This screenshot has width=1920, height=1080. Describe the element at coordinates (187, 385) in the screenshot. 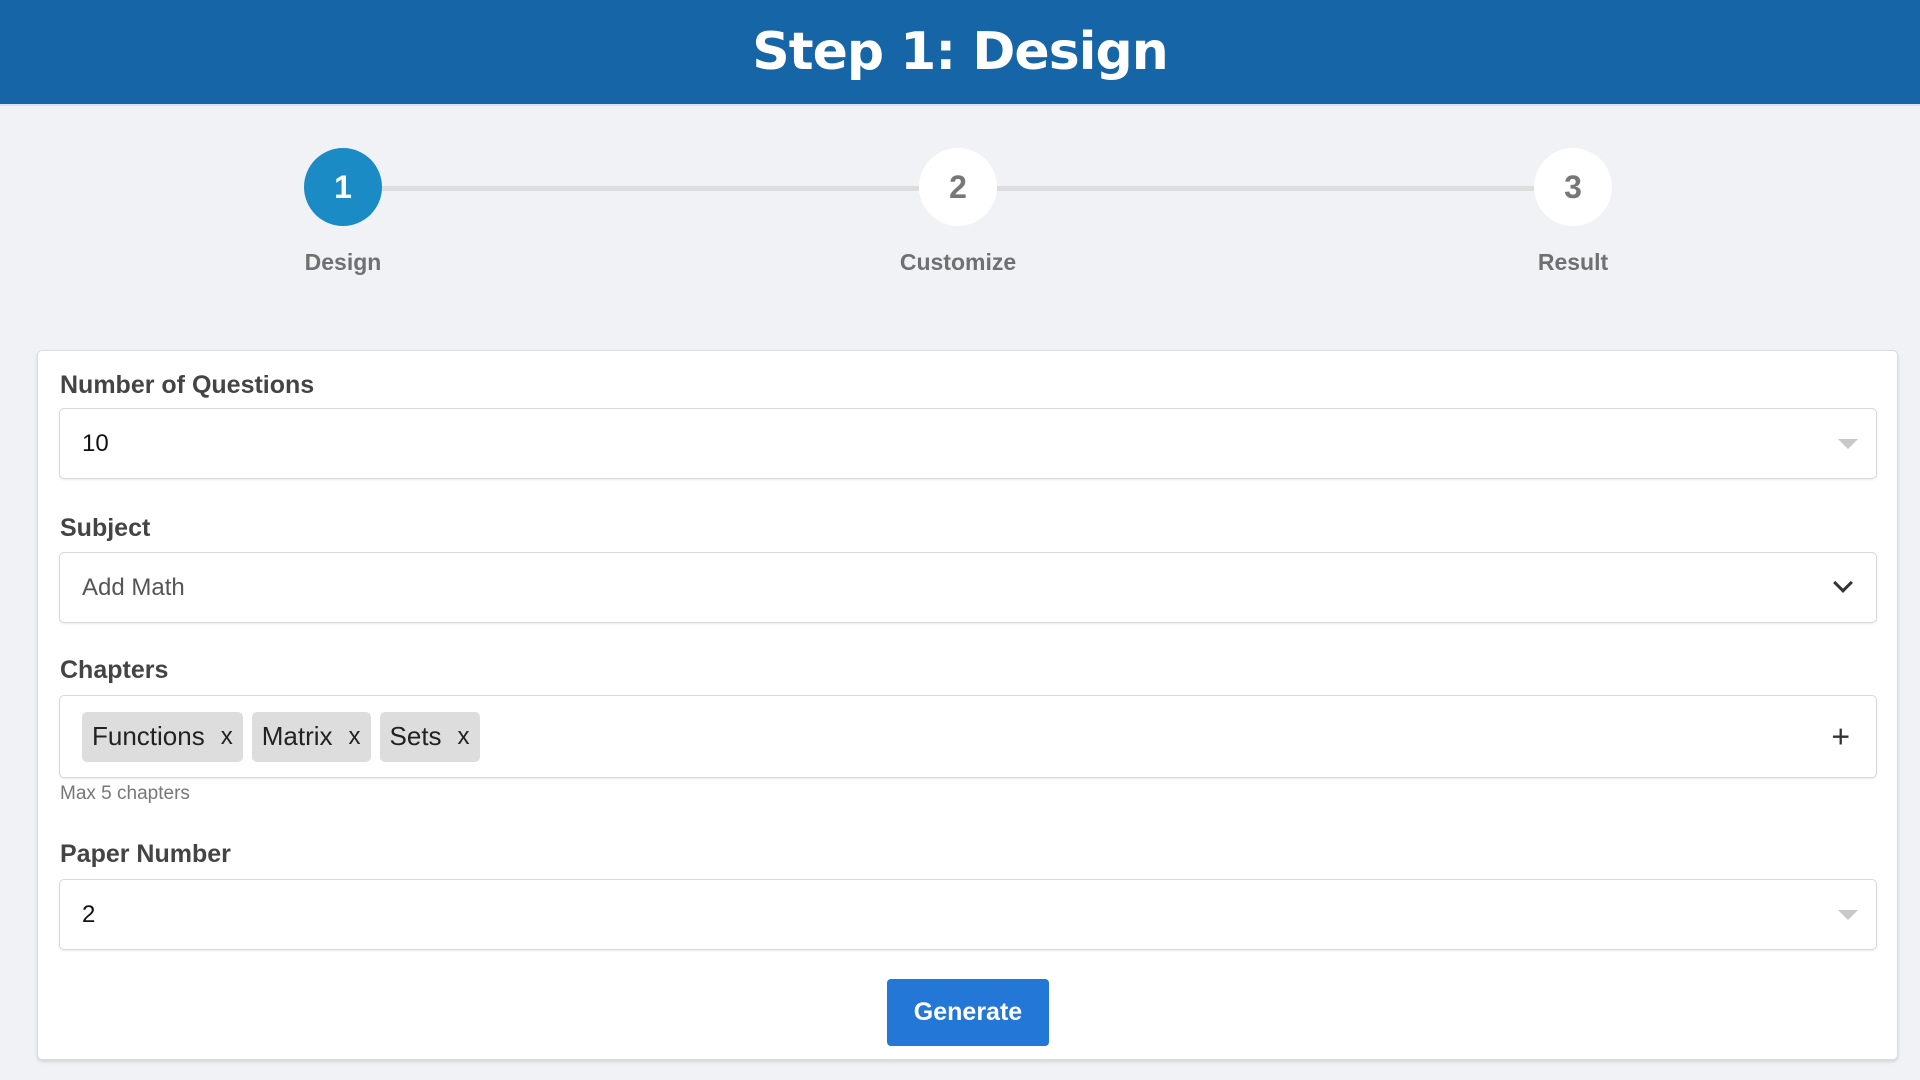

I see `num-questions-label: Number of Questions` at that location.